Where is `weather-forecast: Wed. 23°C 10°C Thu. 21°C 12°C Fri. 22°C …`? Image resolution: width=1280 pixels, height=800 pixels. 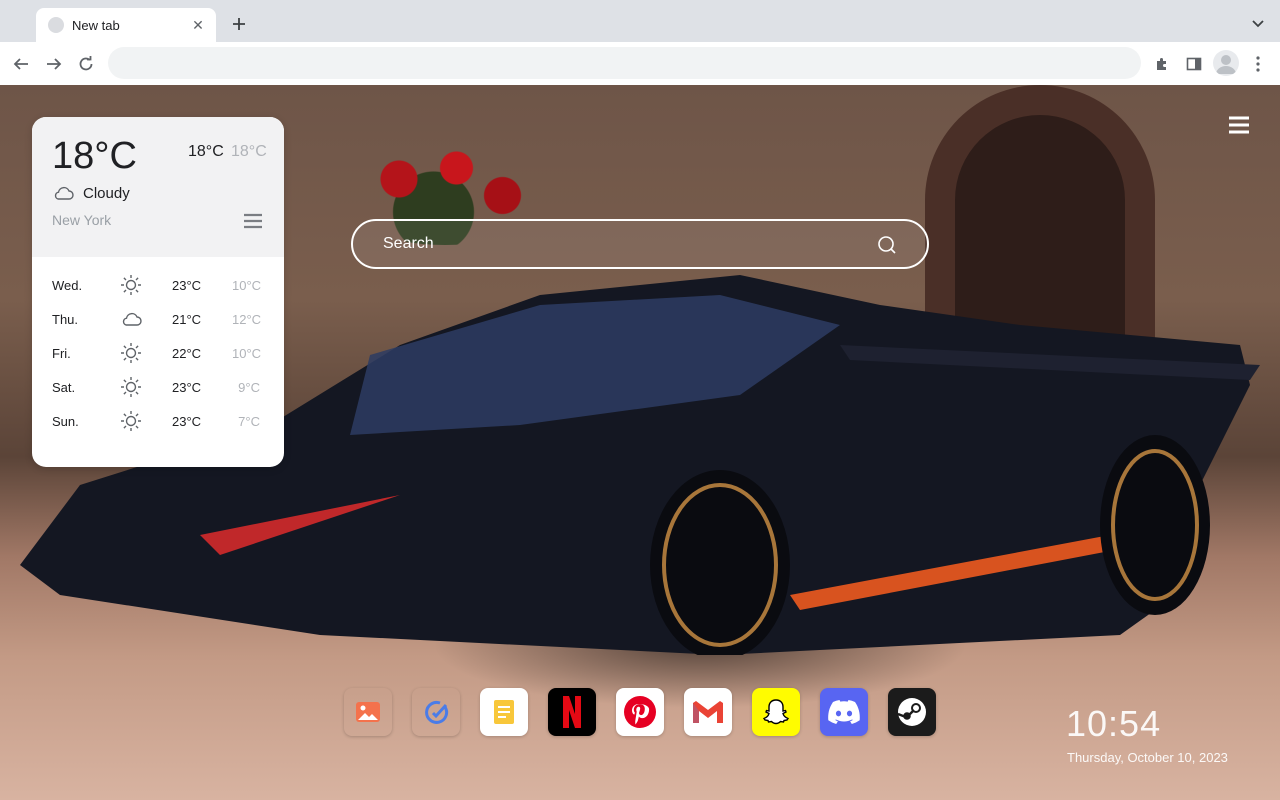
weather-forecast: Wed. 23°C 10°C Thu. 21°C 12°C Fri. 22°C … is located at coordinates (158, 347).